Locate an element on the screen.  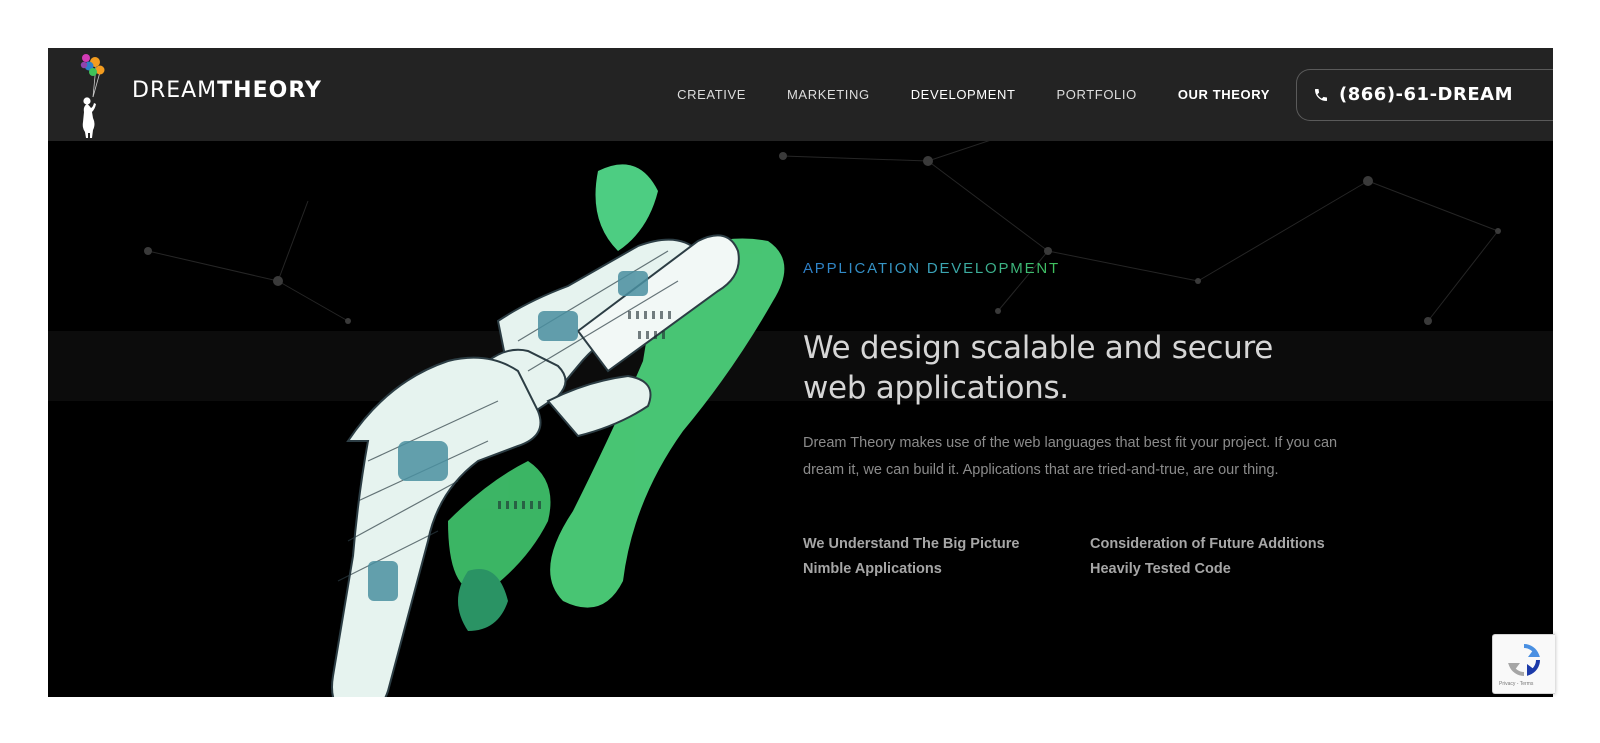
nav-item-marketing: MARKETING is located at coordinates (828, 94).